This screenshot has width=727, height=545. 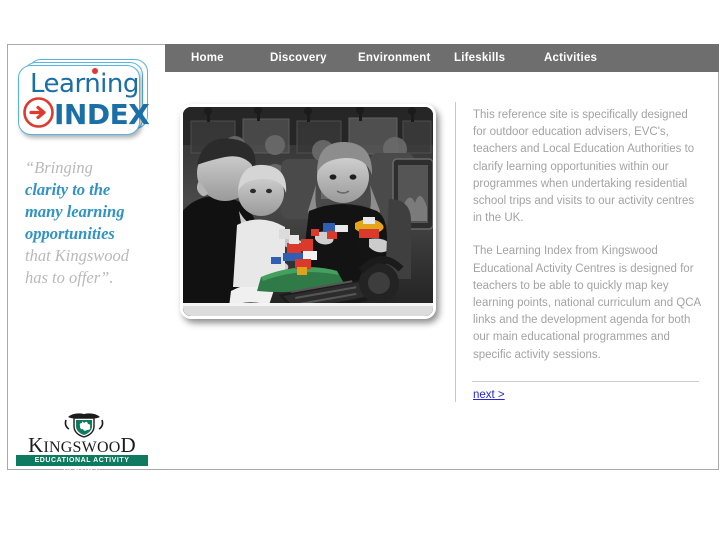 What do you see at coordinates (69, 277) in the screenshot?
I see `quote-line-6: has to offer”.` at bounding box center [69, 277].